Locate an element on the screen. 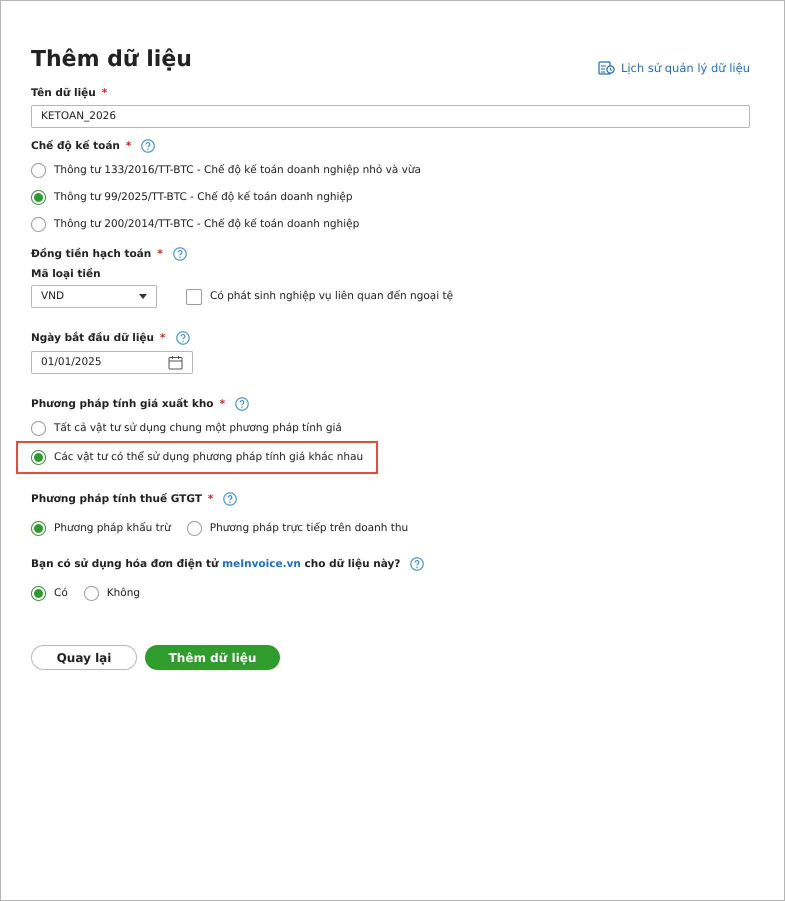 The width and height of the screenshot is (785, 901). radio-label: Phương pháp trực tiếp trên doanh thu is located at coordinates (309, 528).